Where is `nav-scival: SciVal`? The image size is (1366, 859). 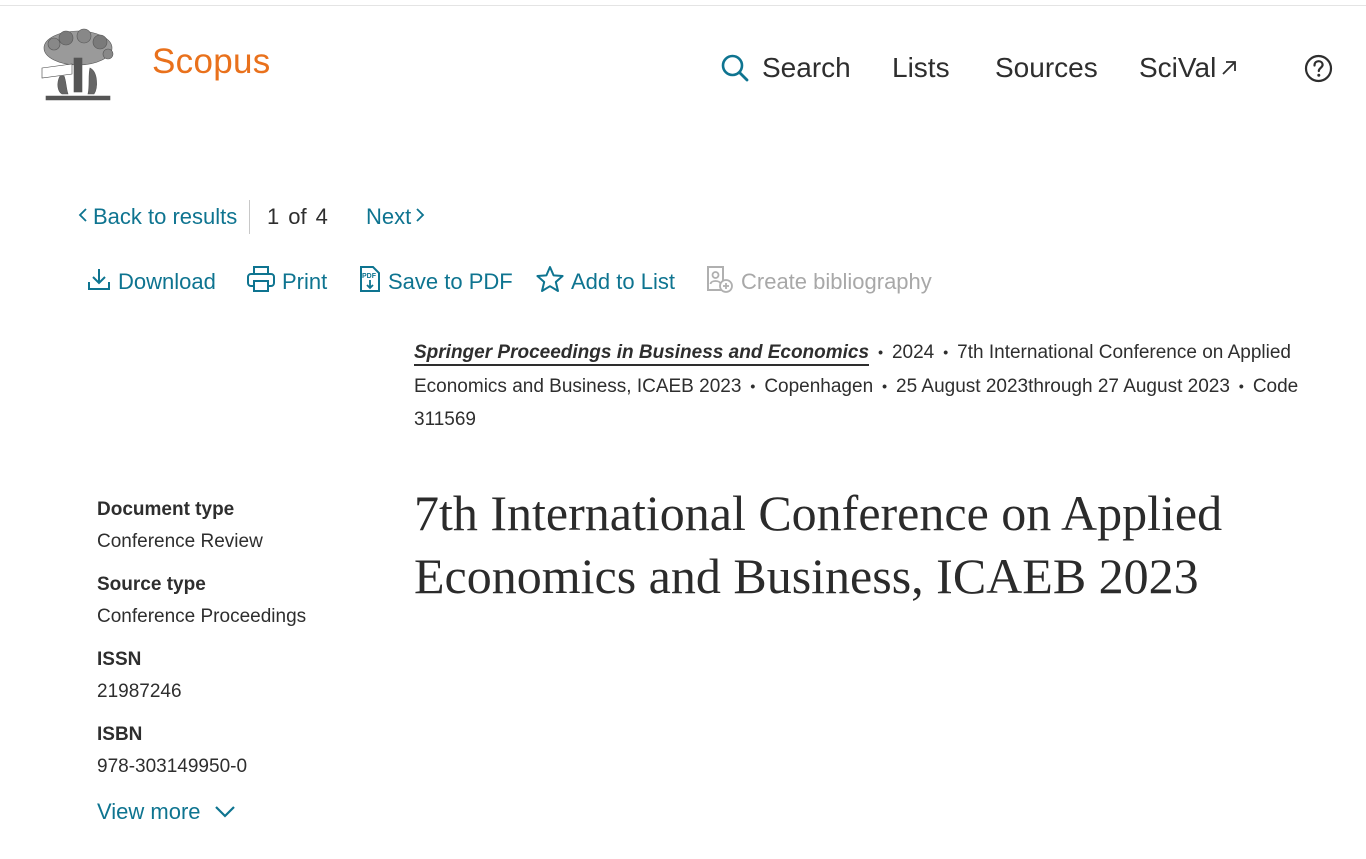 nav-scival: SciVal is located at coordinates (1188, 68).